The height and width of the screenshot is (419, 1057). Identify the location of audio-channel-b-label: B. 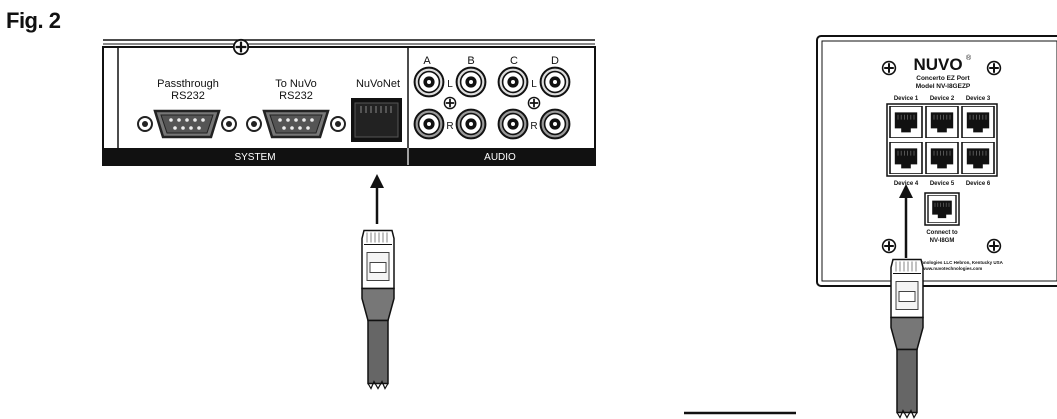
(470, 61).